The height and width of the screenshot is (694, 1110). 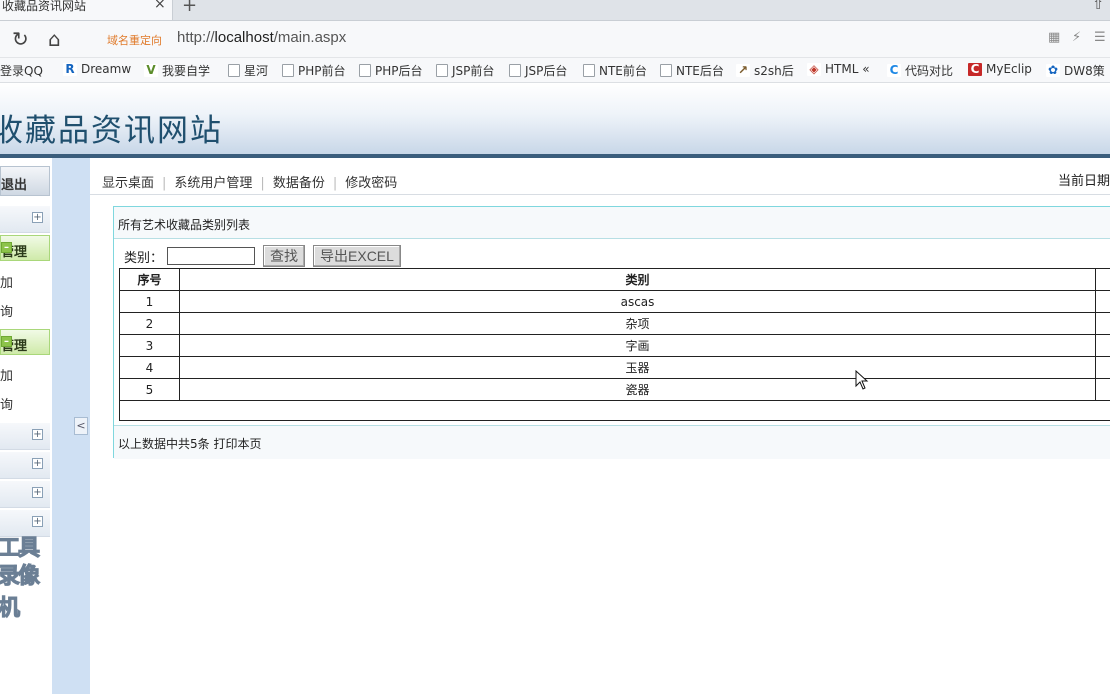 What do you see at coordinates (25, 248) in the screenshot?
I see `sidebar-group-1: 管理 –` at bounding box center [25, 248].